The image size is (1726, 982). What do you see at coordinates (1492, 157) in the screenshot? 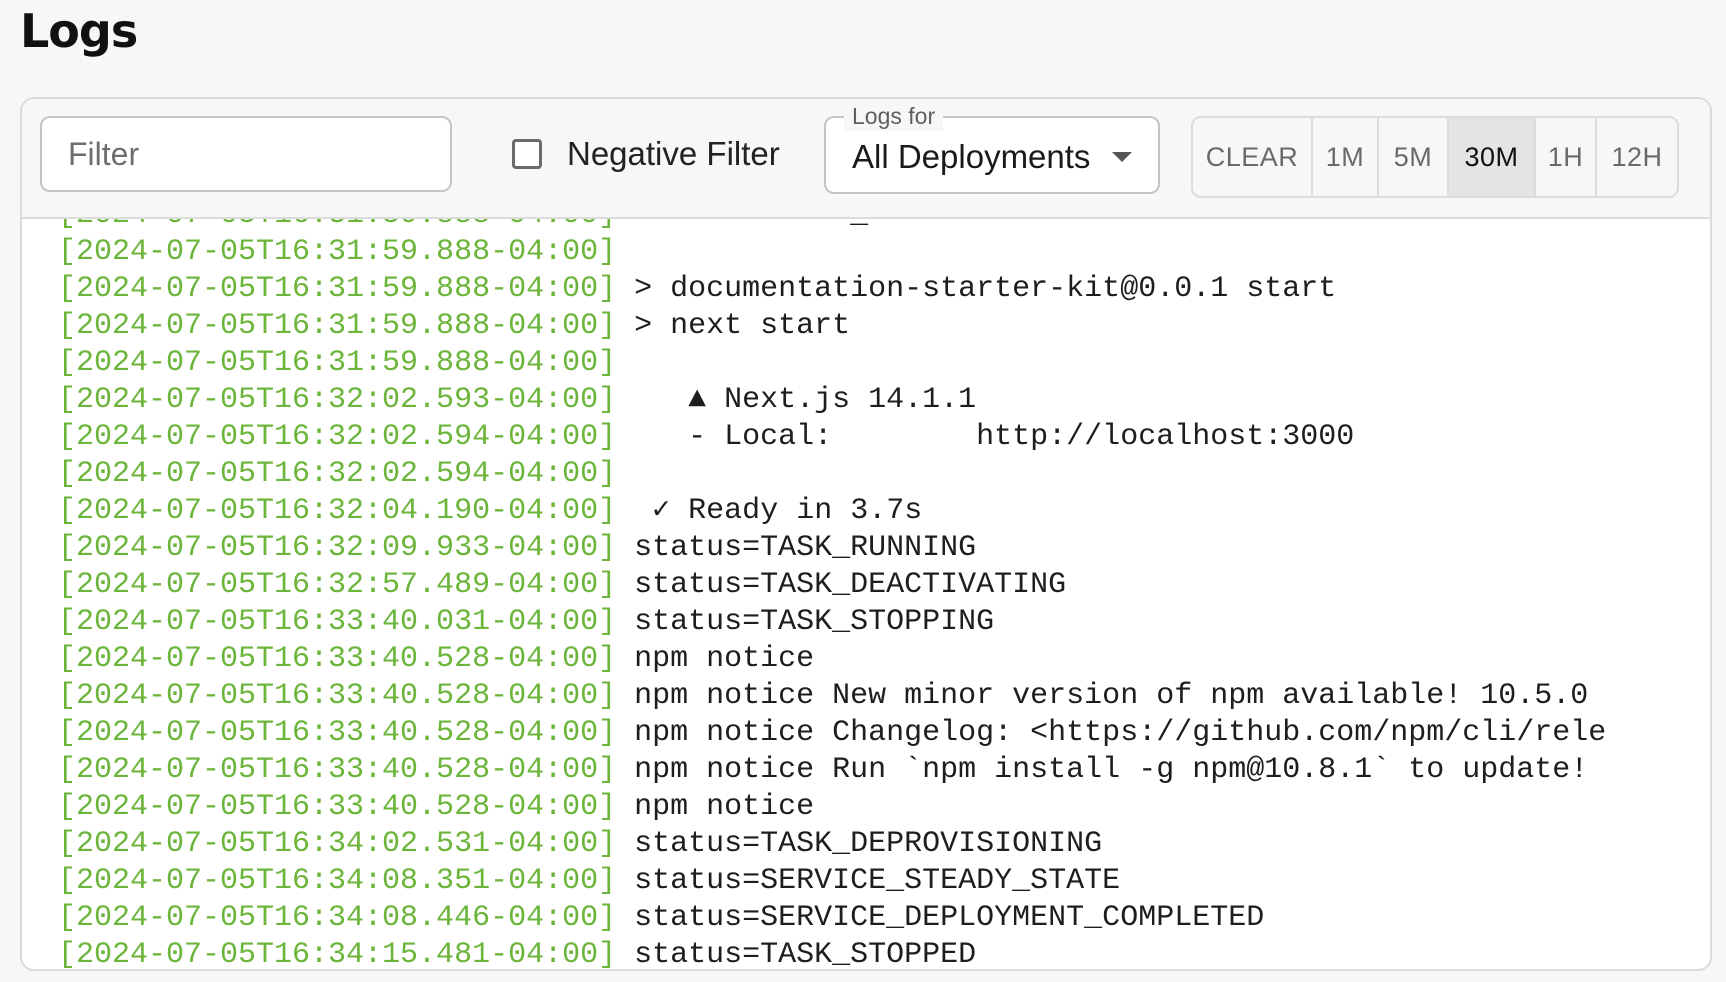
I see `time-range-30m-button: 30M` at bounding box center [1492, 157].